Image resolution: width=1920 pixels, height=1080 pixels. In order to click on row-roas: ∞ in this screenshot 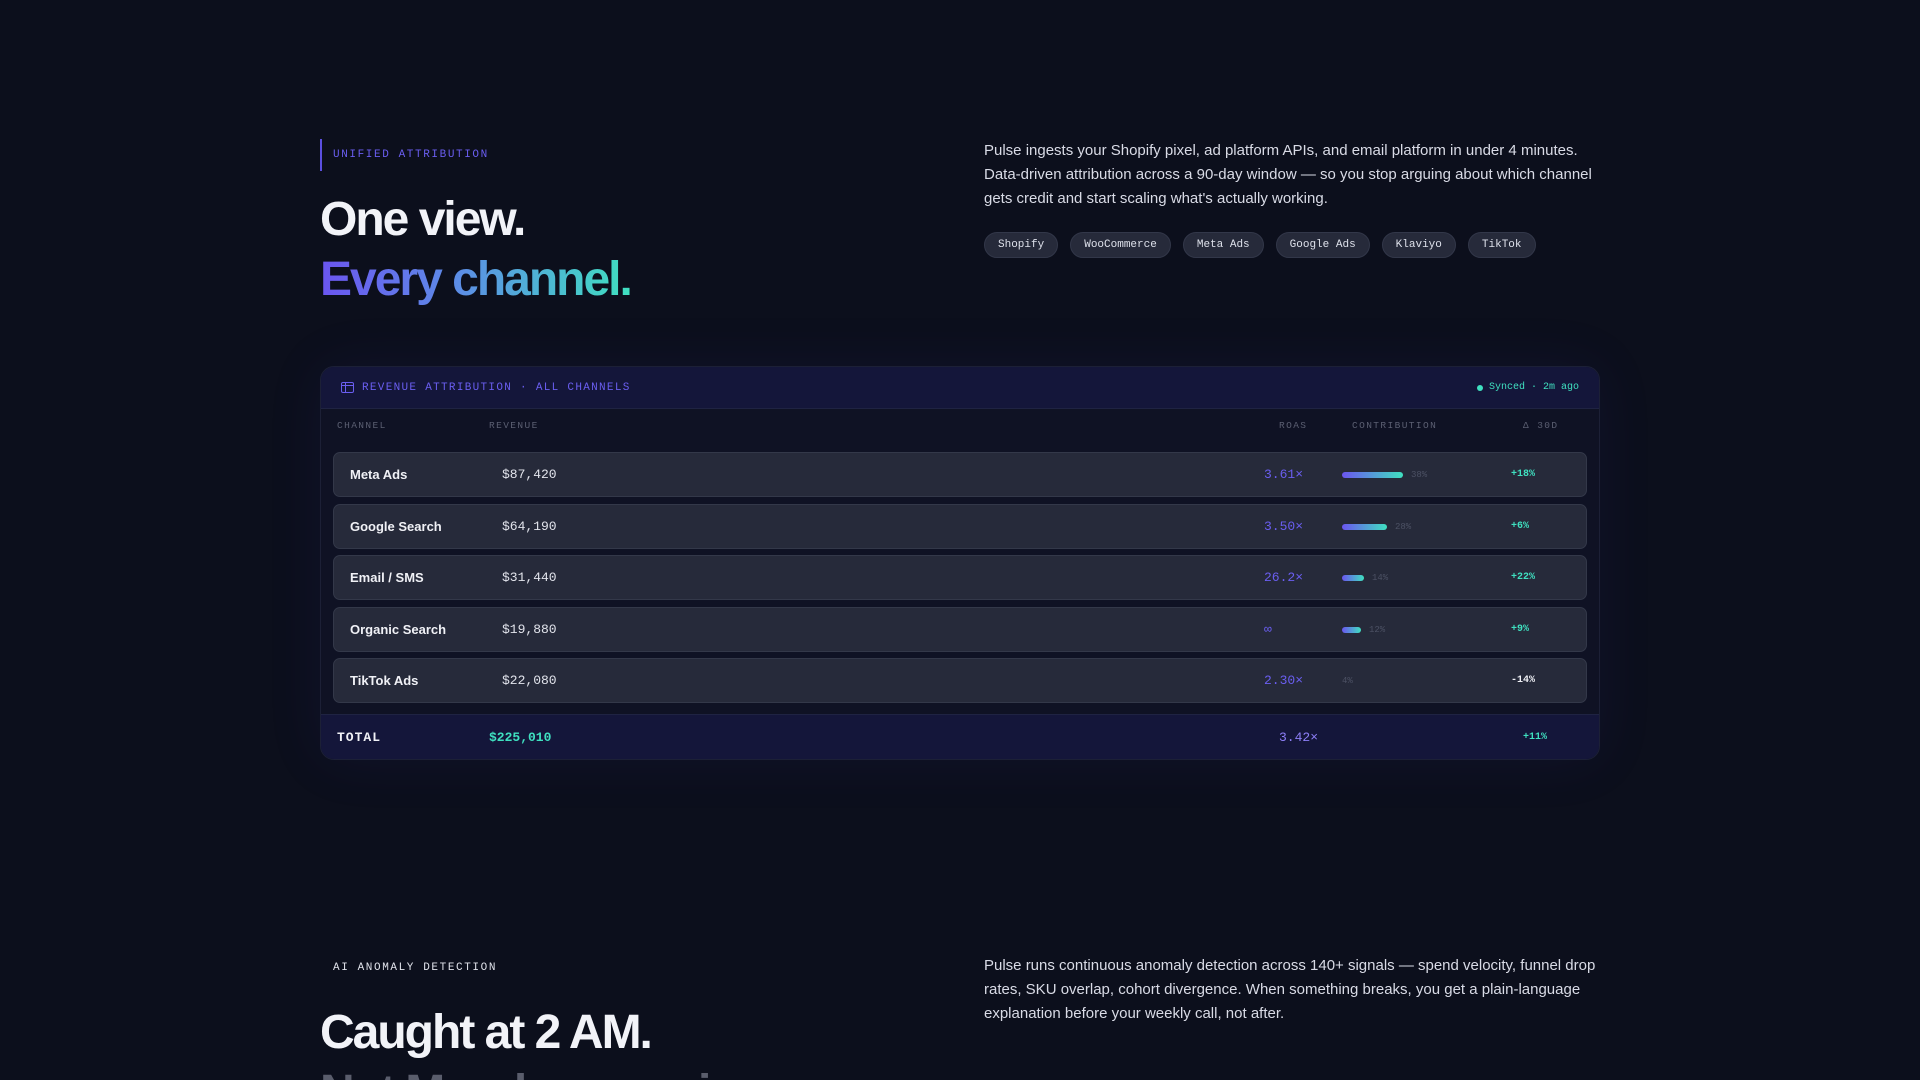, I will do `click(1268, 629)`.